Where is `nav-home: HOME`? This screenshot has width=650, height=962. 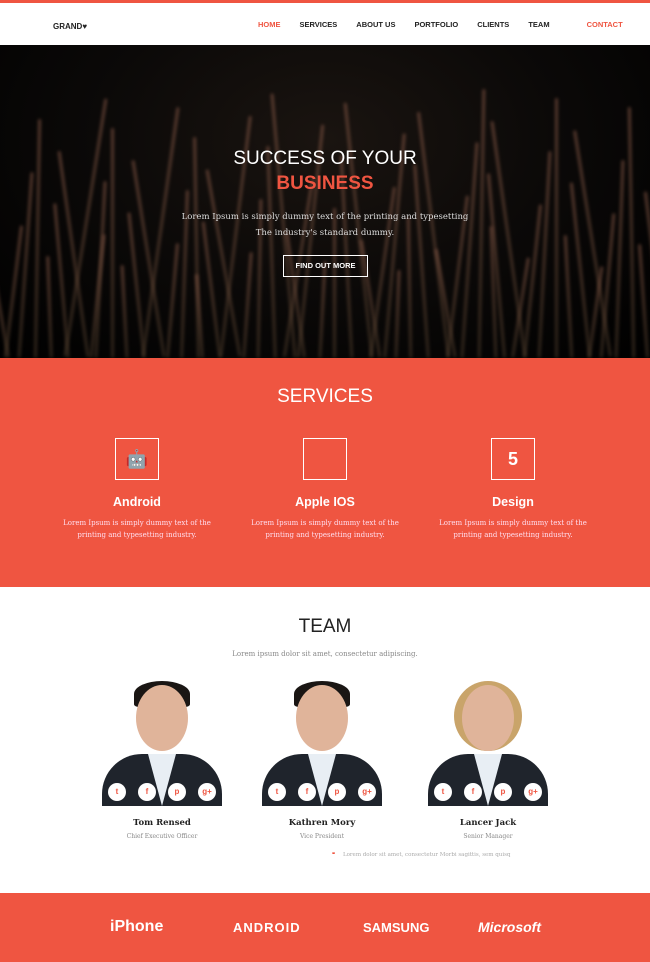 nav-home: HOME is located at coordinates (269, 24).